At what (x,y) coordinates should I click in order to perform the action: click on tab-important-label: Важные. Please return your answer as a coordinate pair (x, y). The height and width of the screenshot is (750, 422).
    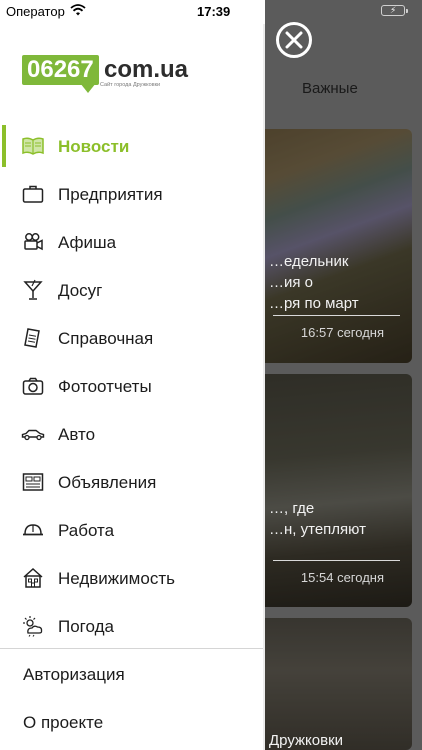
    Looking at the image, I should click on (330, 88).